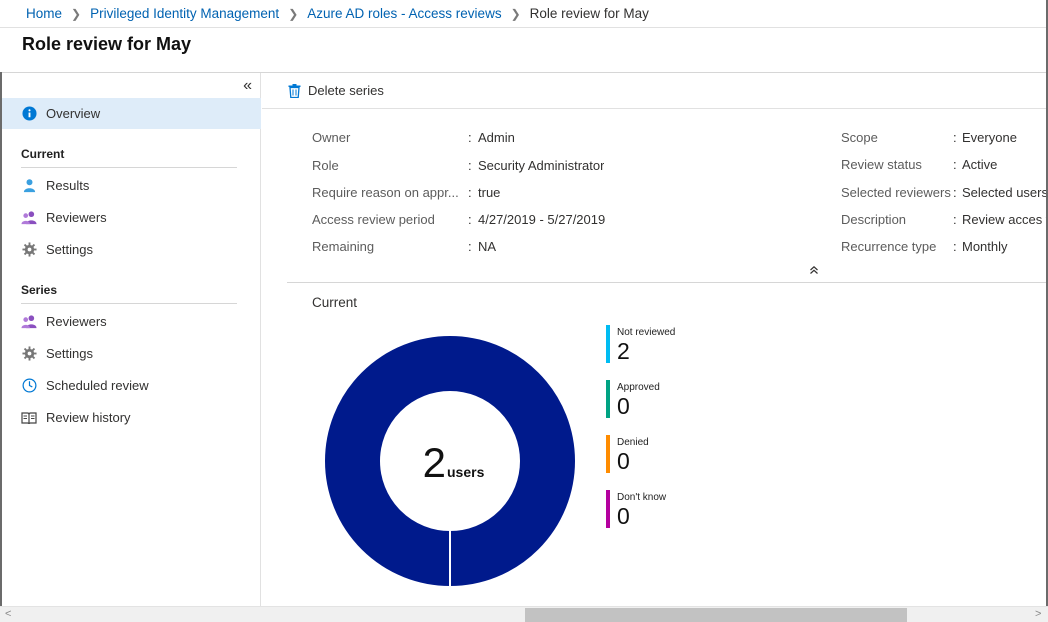 This screenshot has width=1048, height=622. I want to click on delete-series-label: Delete series, so click(346, 90).